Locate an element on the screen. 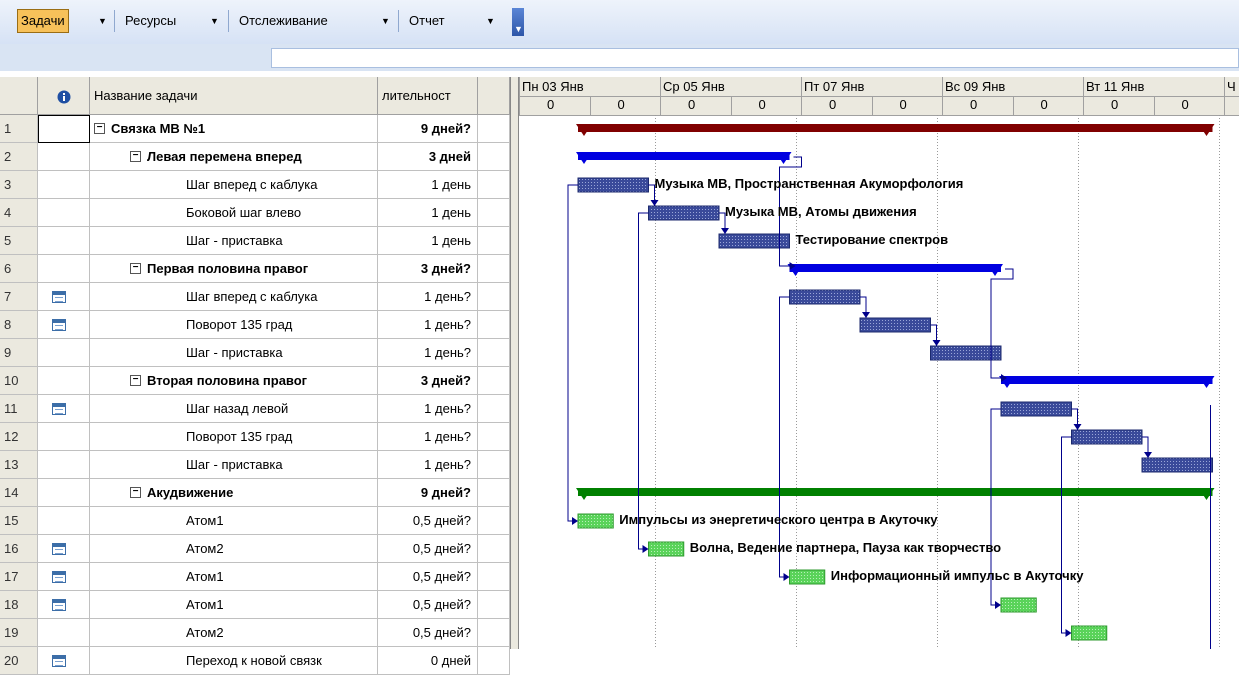  row-id: 16 is located at coordinates (19, 549).